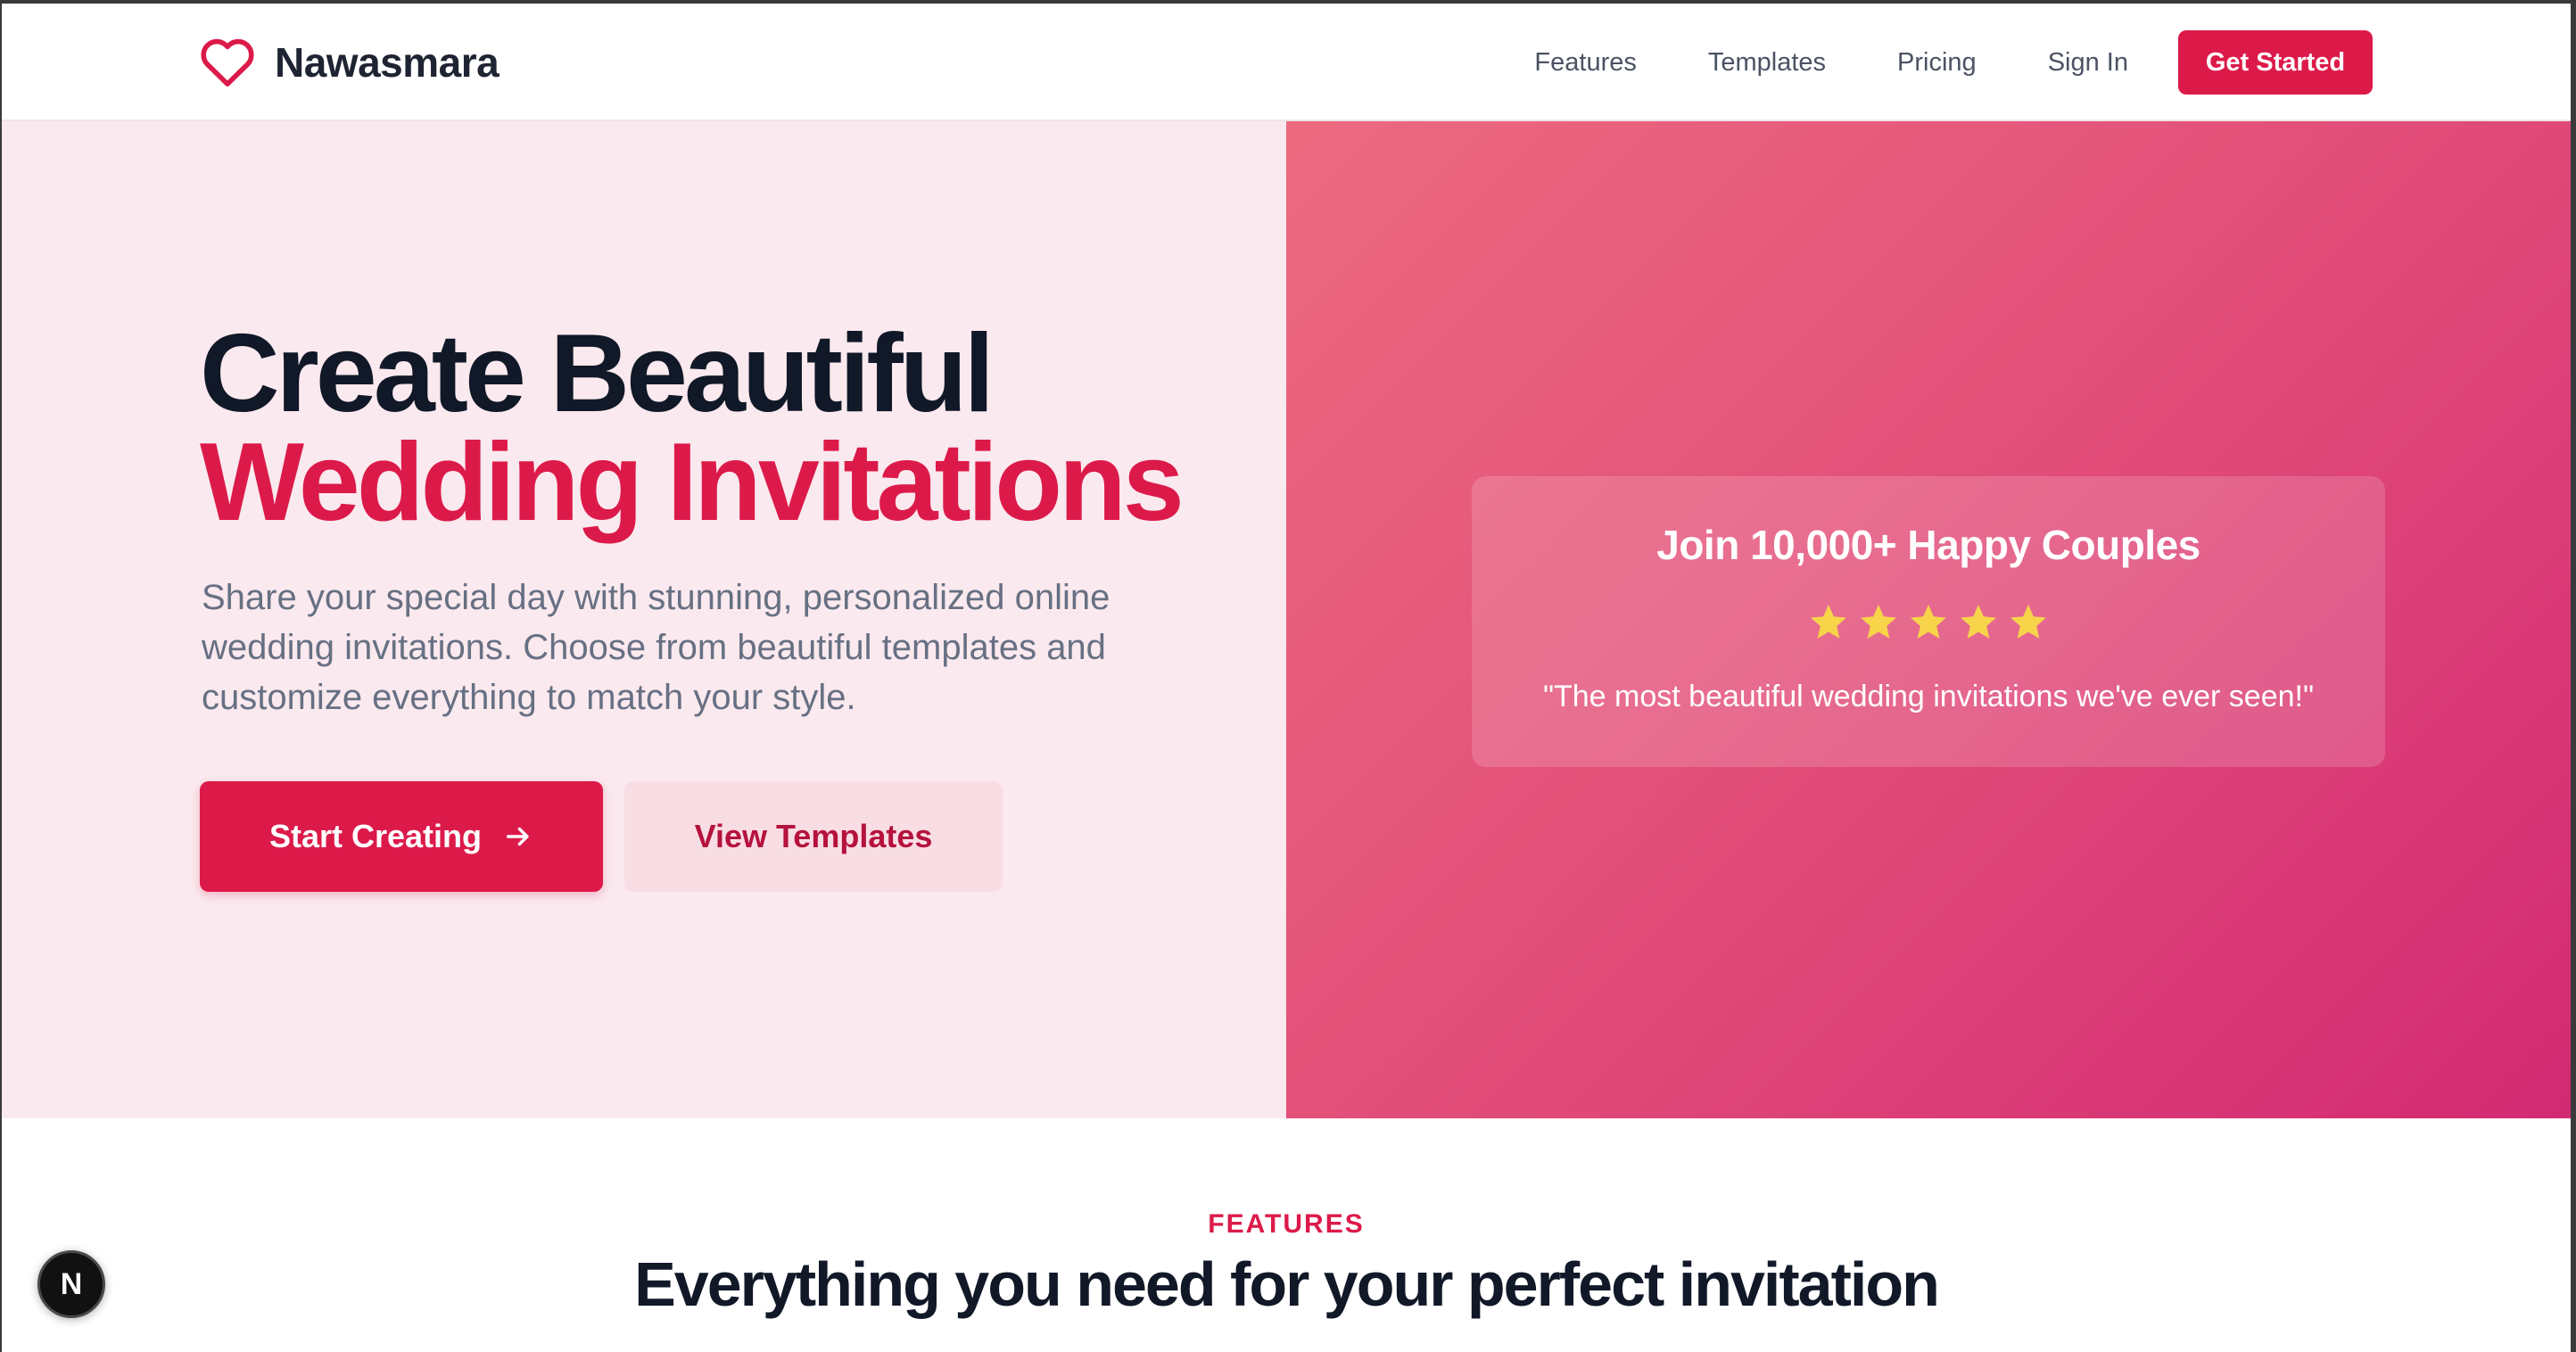  What do you see at coordinates (1286, 1224) in the screenshot?
I see `features-eyebrow: FEATURES` at bounding box center [1286, 1224].